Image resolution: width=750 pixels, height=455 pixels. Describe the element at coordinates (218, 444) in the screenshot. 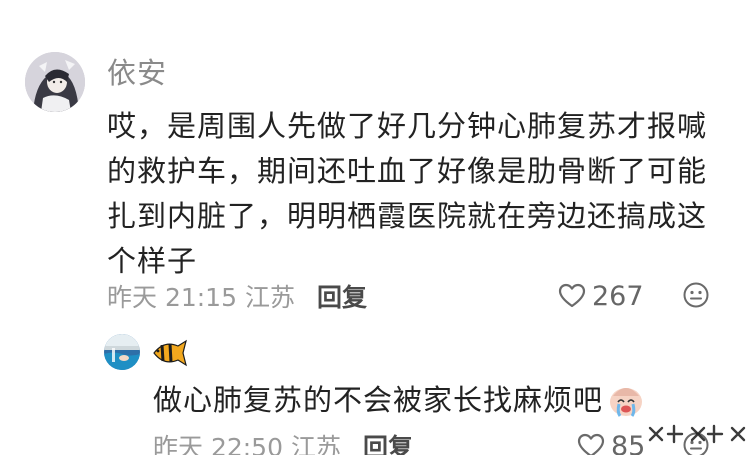

I see `reply-time: 昨天 22:50` at that location.